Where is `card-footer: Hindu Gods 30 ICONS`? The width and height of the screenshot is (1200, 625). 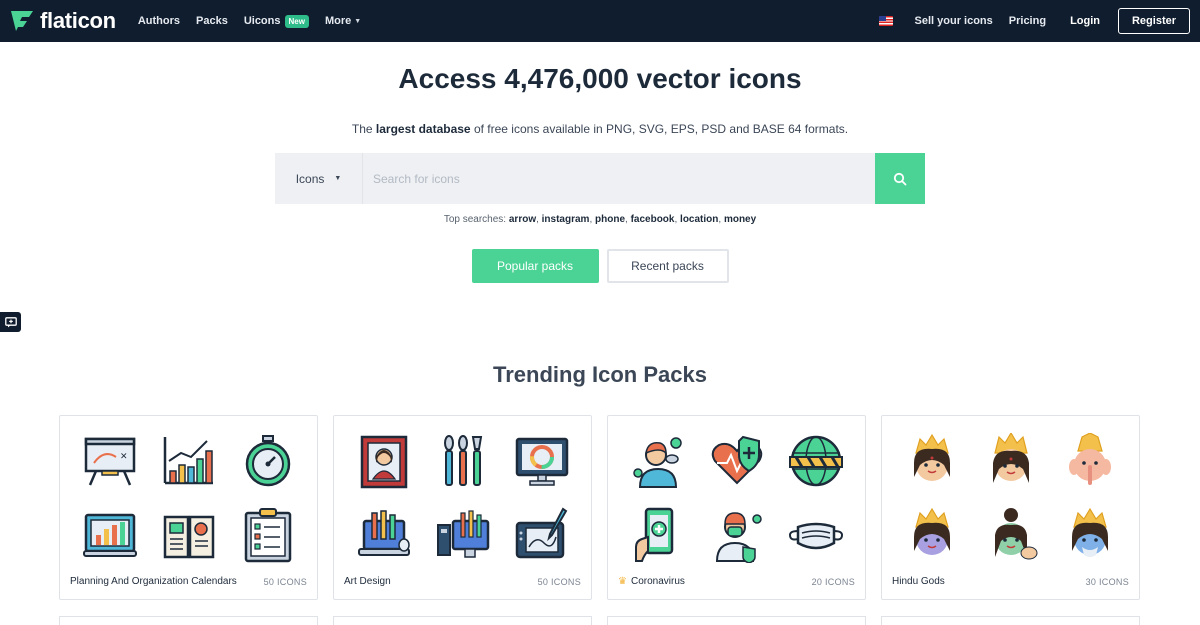 card-footer: Hindu Gods 30 ICONS is located at coordinates (1010, 581).